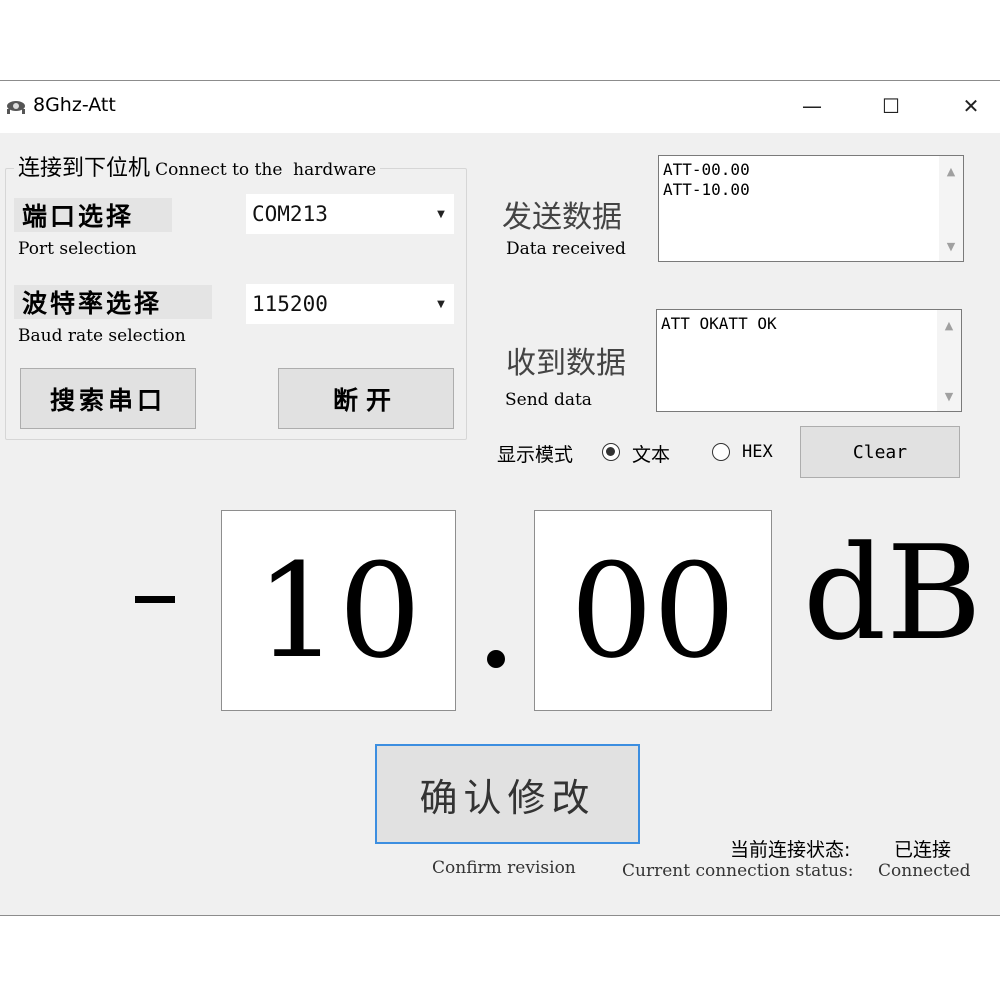  Describe the element at coordinates (891, 106) in the screenshot. I see `maximize-button: ☐` at that location.